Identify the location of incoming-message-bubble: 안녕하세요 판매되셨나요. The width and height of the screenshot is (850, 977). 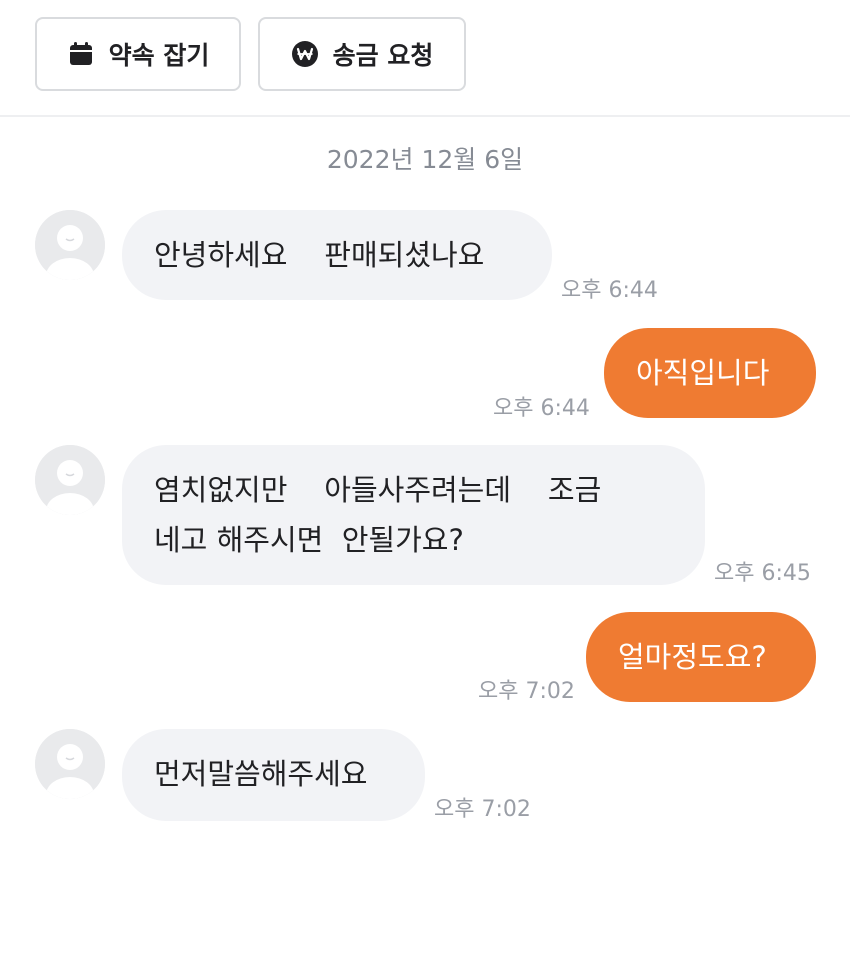
(337, 255).